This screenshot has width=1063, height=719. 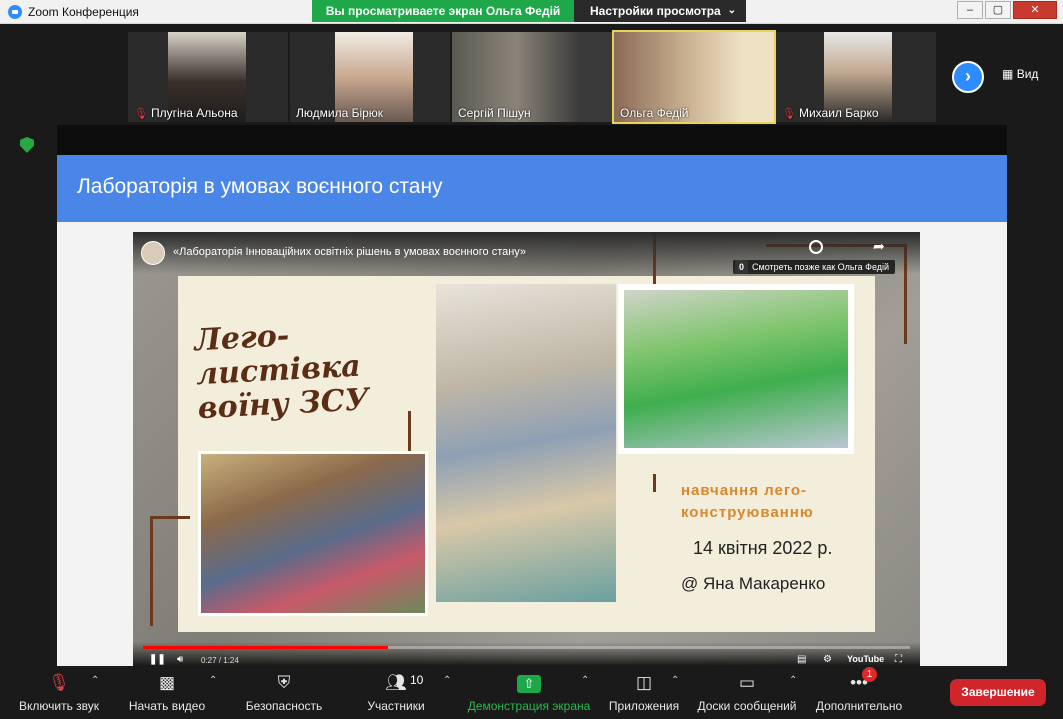 I want to click on start-video-label: Начать видео, so click(x=167, y=706).